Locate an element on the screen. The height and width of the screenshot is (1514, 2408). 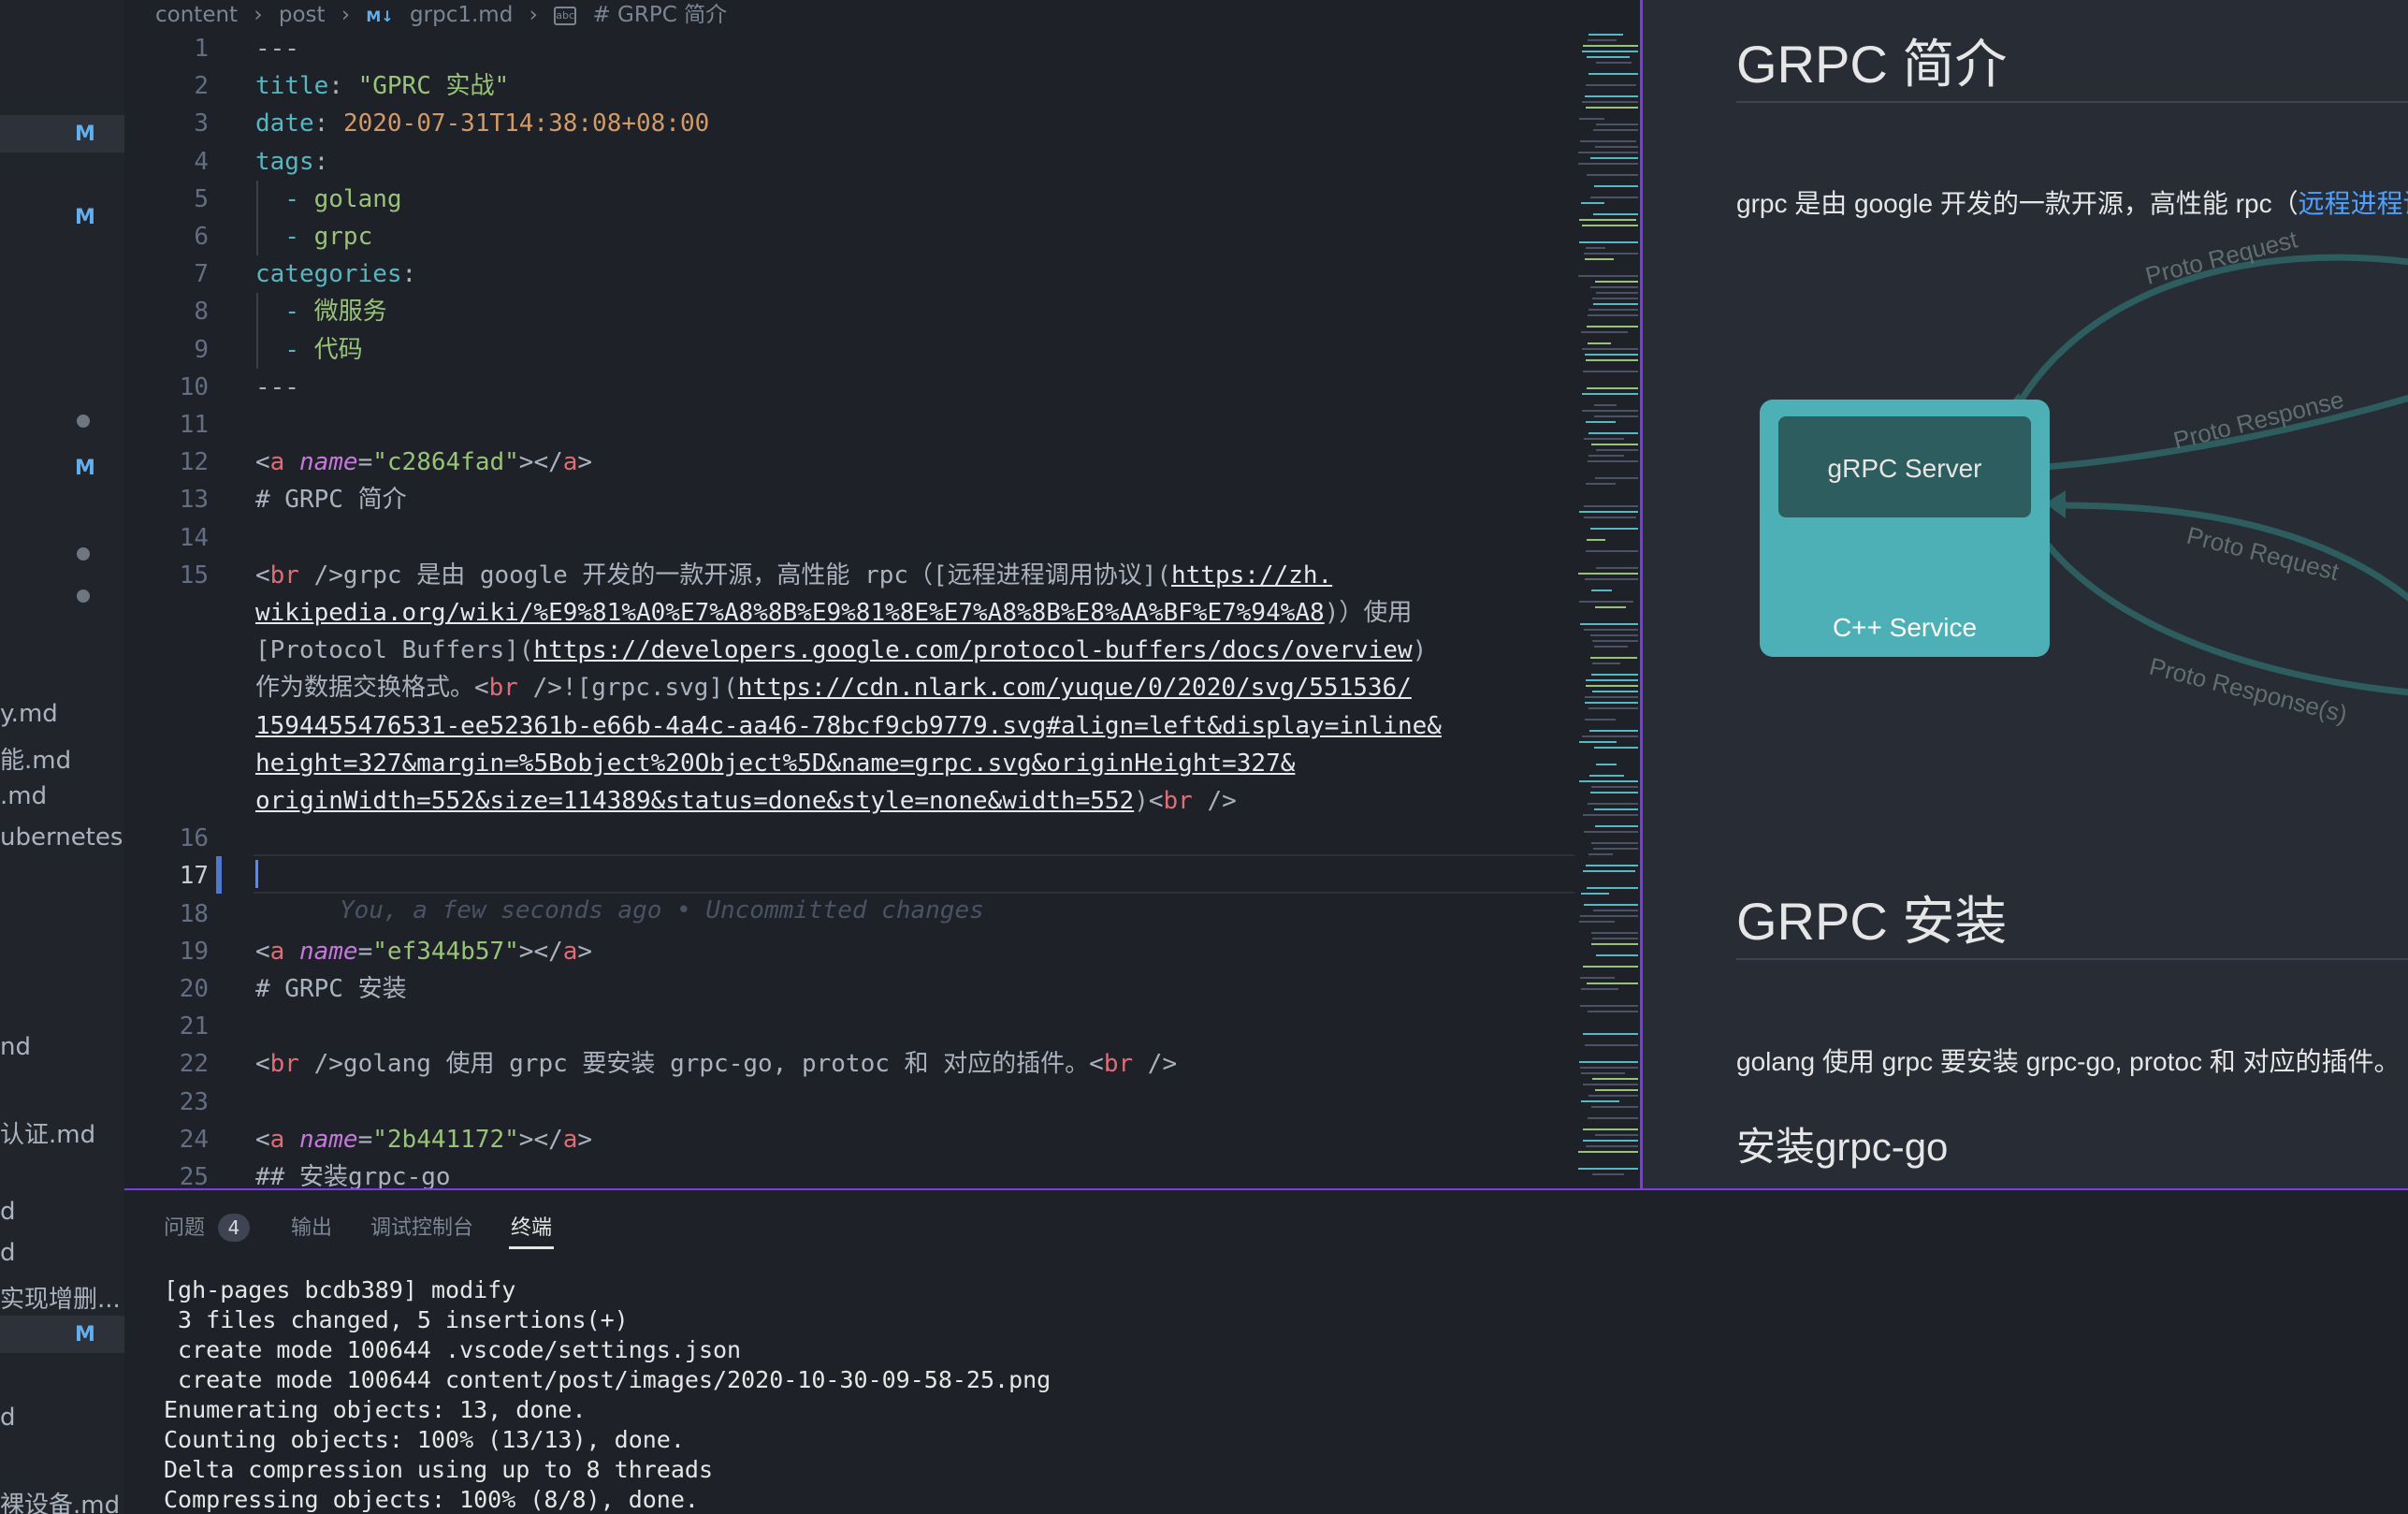
code-content: ## 安装grpc-go is located at coordinates (353, 1173).